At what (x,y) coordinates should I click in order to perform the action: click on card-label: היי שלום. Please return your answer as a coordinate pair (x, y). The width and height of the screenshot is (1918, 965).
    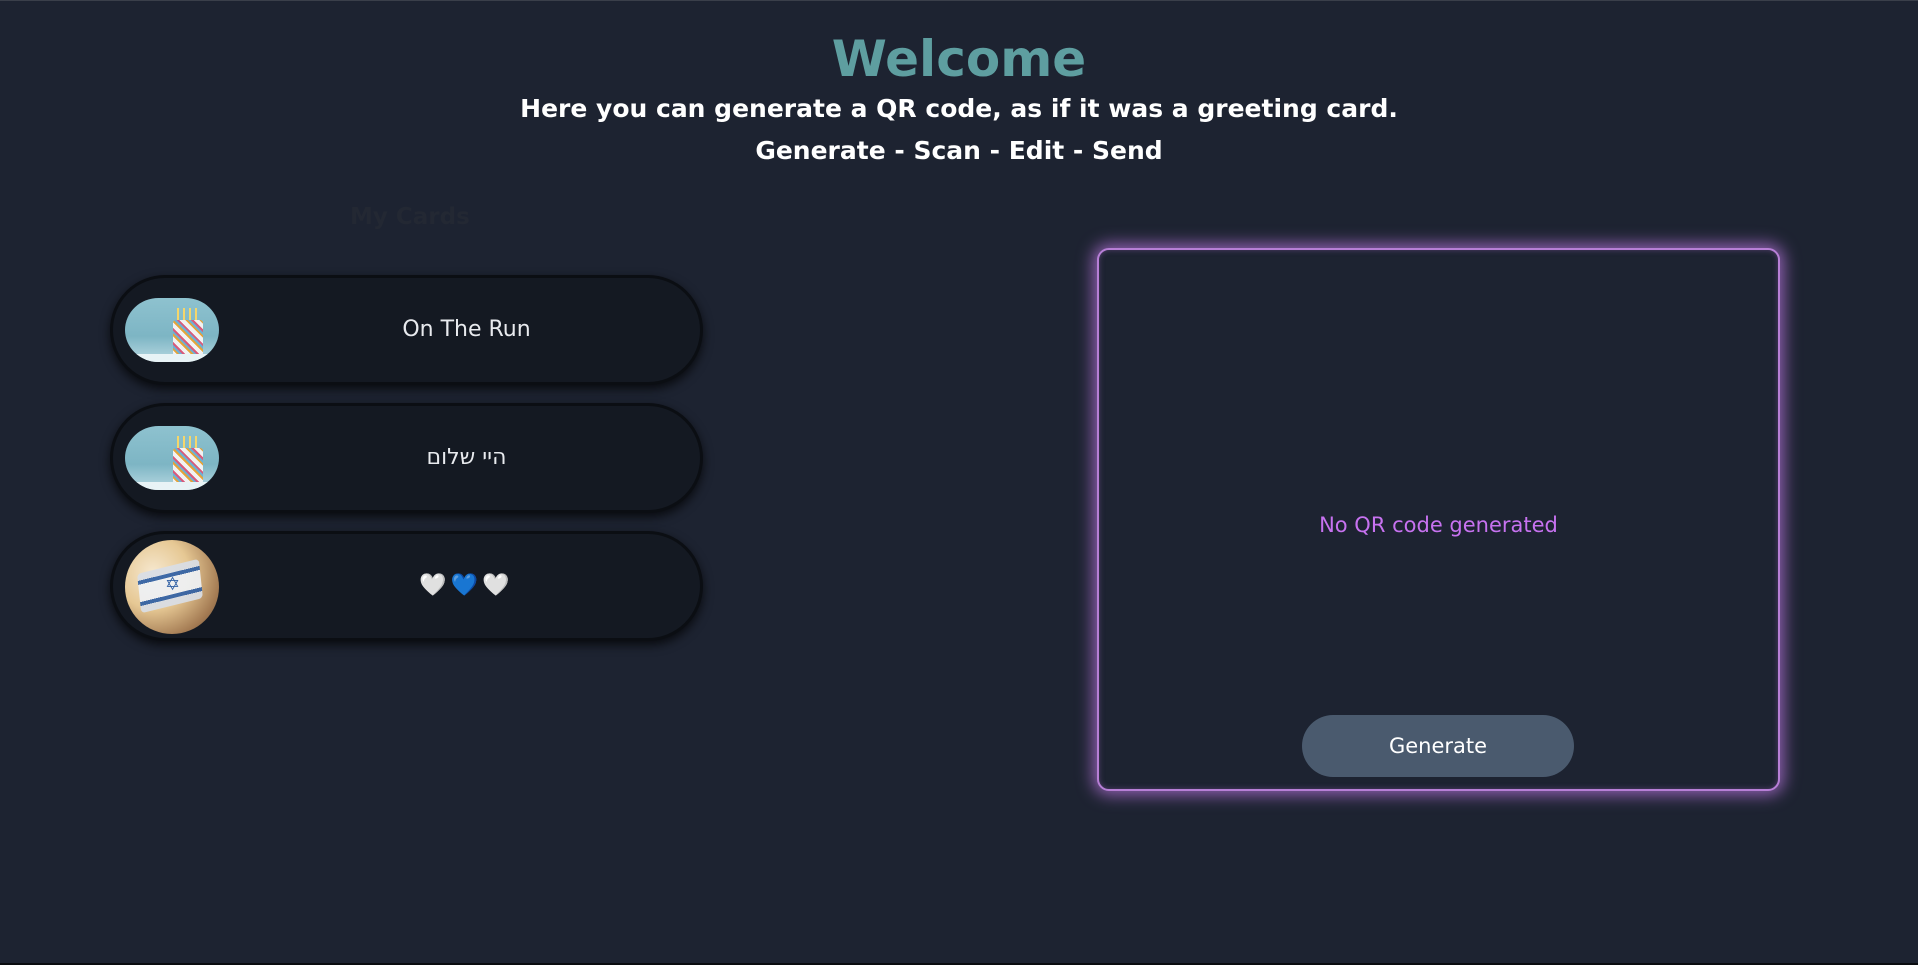
    Looking at the image, I should click on (466, 457).